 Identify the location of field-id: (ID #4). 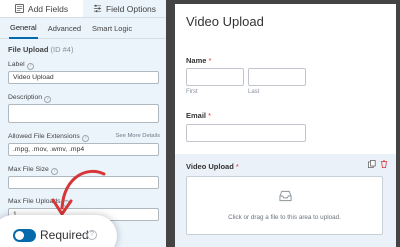
(62, 49).